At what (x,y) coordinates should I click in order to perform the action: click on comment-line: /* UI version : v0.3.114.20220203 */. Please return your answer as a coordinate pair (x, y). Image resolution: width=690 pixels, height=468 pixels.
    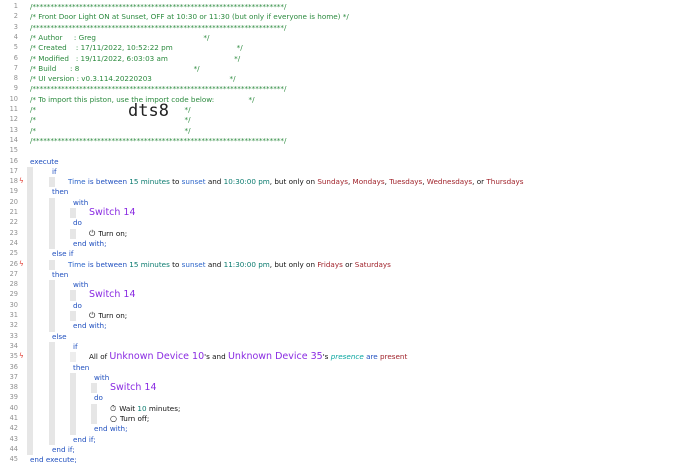
    Looking at the image, I should click on (133, 78).